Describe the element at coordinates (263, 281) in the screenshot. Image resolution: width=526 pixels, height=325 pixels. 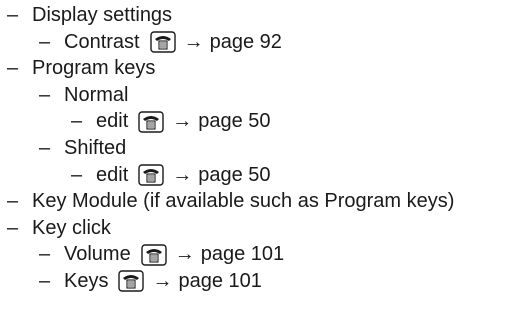
I see `menu-item-keys: – Keys → page 101` at that location.